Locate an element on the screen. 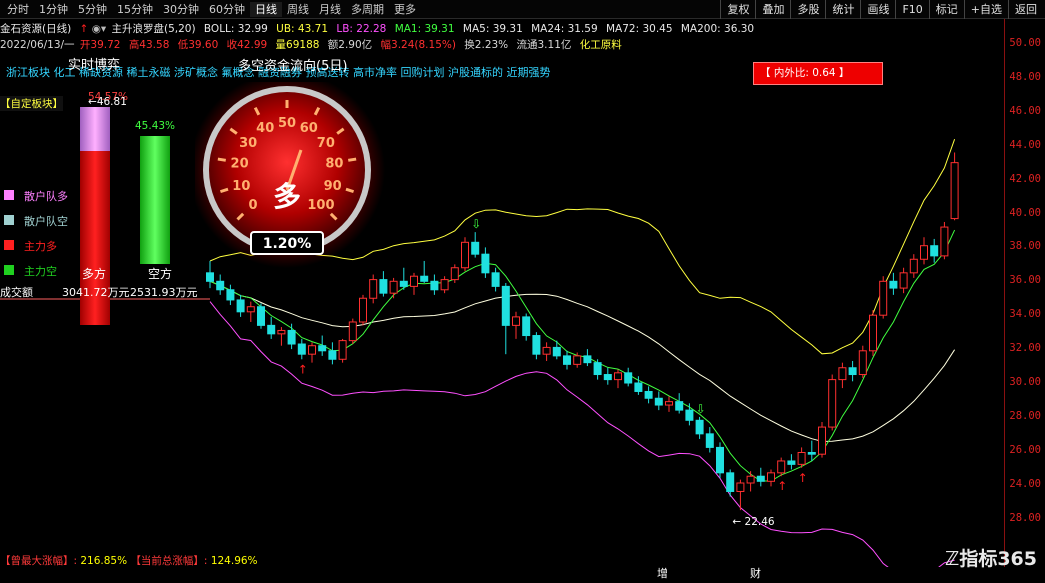  tab-period-active: 日线 is located at coordinates (266, 9).